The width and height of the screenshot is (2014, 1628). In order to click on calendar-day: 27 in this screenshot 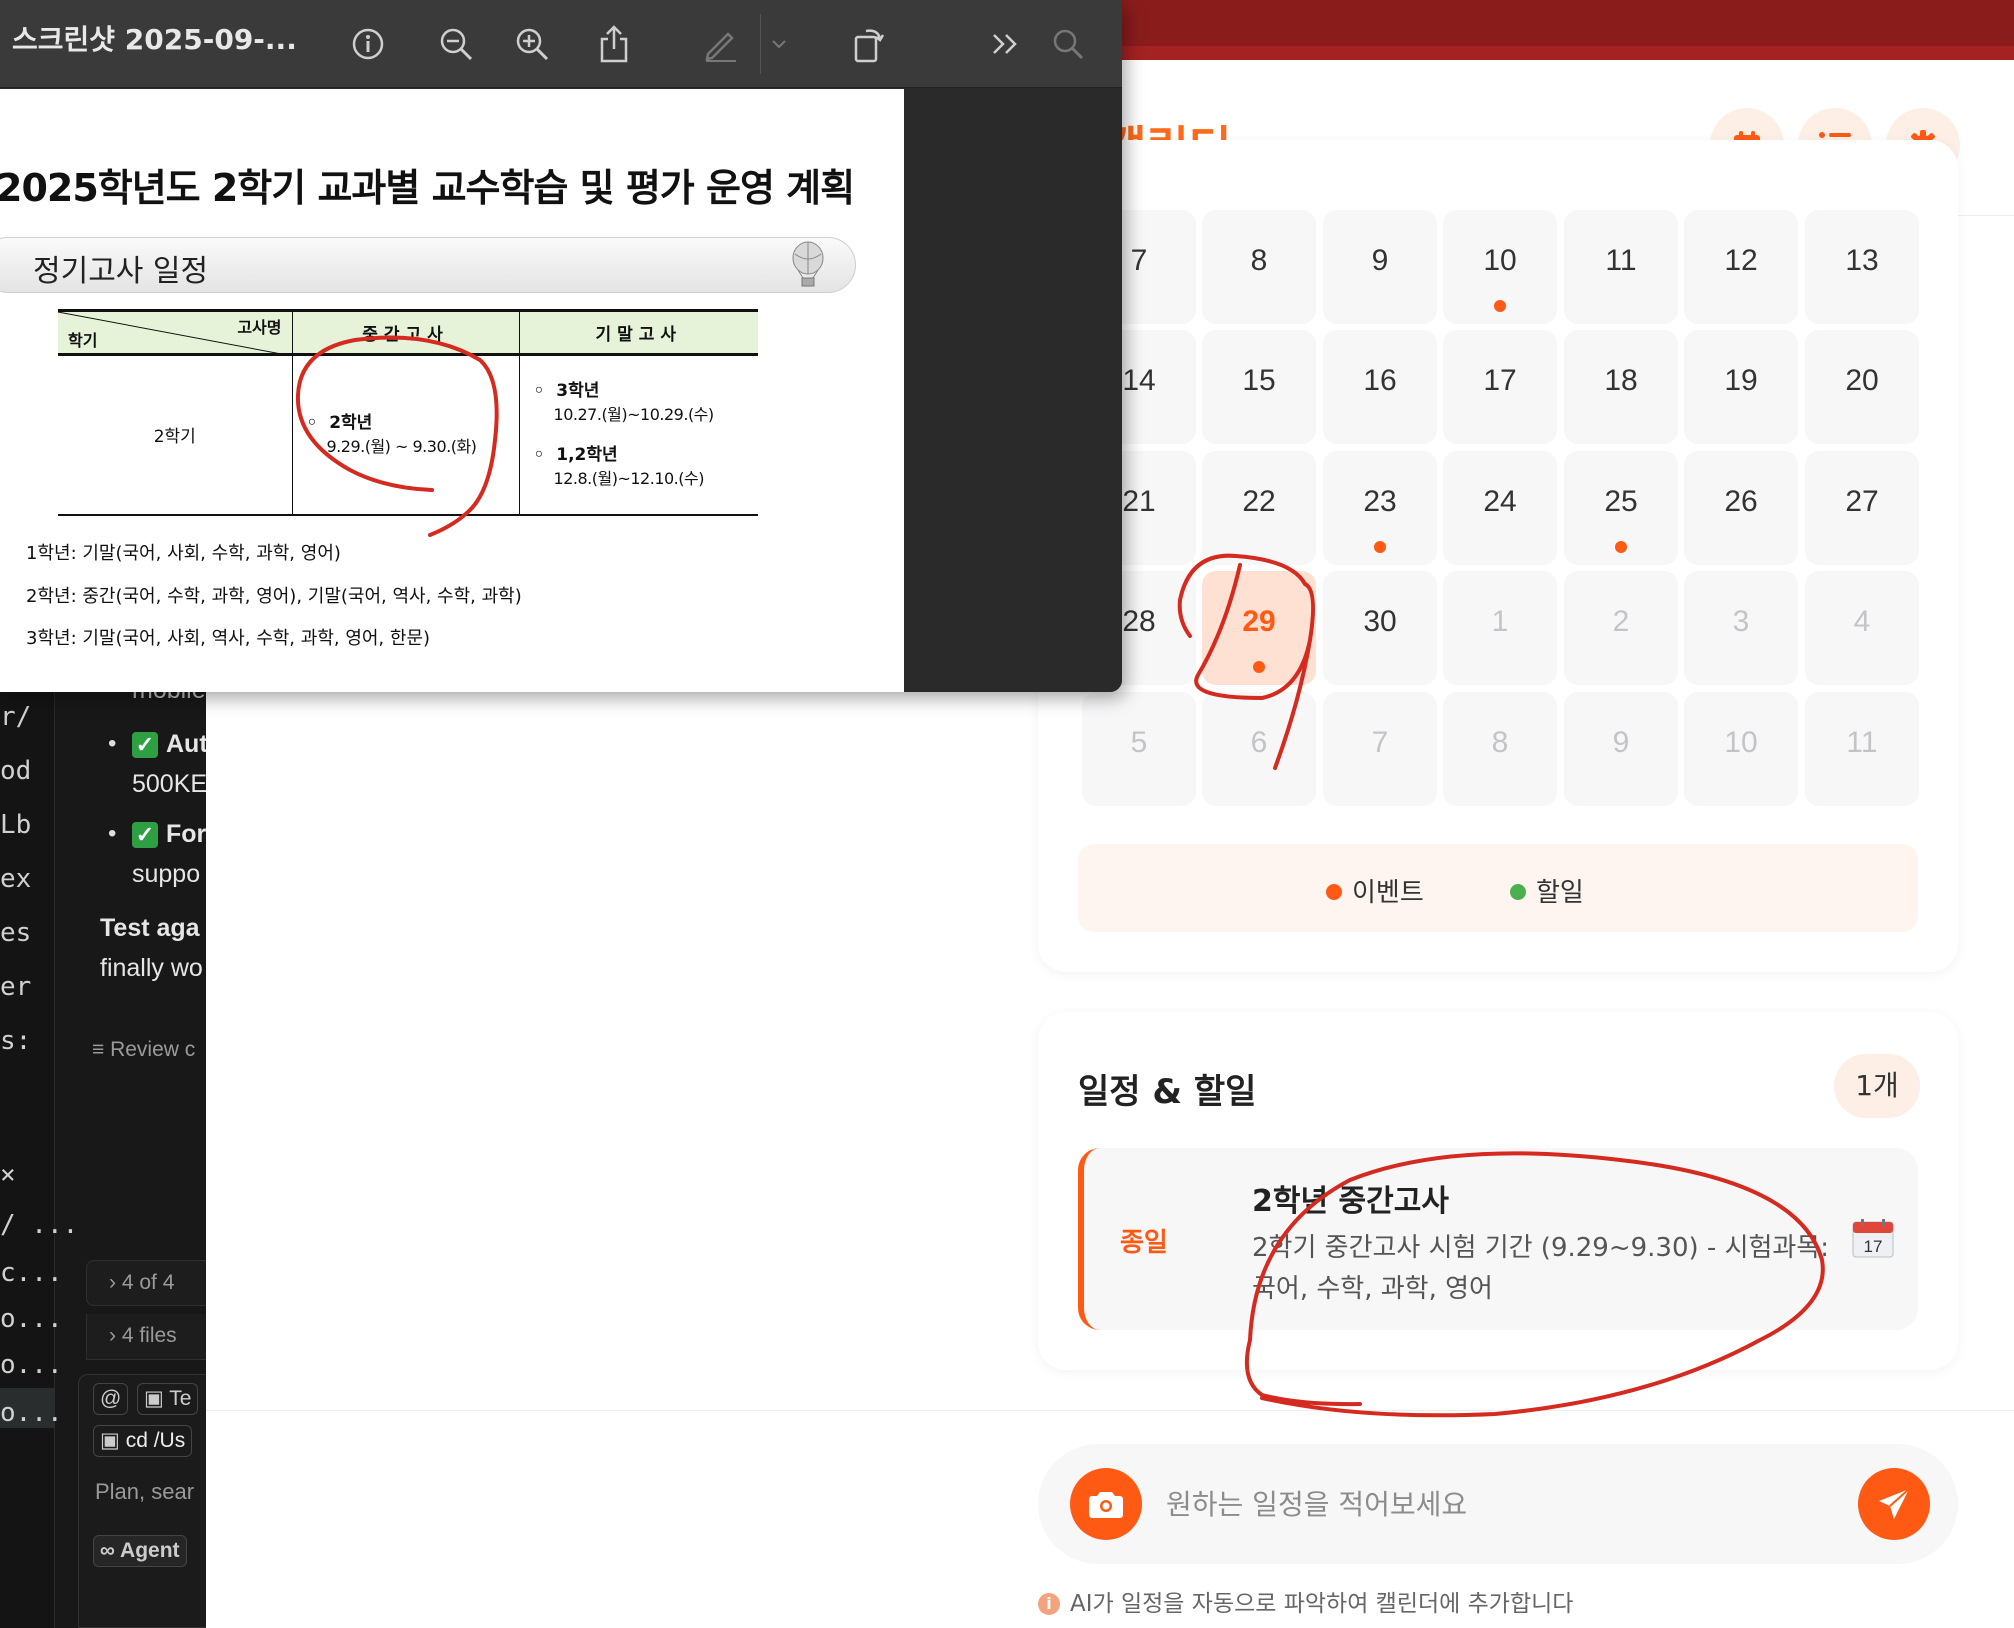, I will do `click(1862, 508)`.